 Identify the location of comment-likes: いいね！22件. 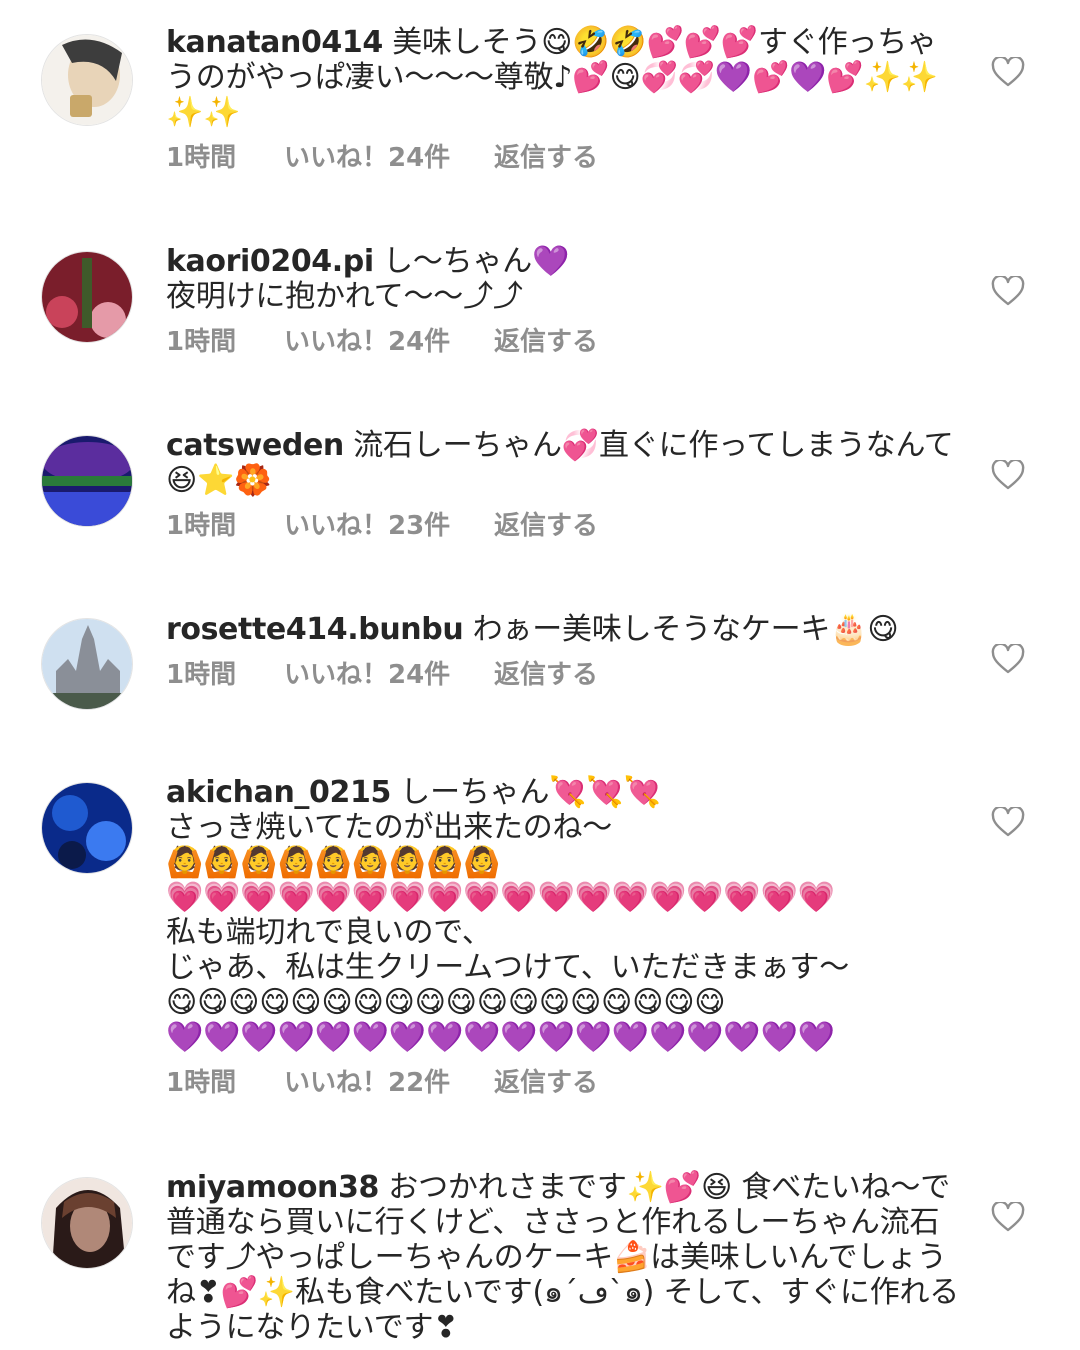
(389, 1083).